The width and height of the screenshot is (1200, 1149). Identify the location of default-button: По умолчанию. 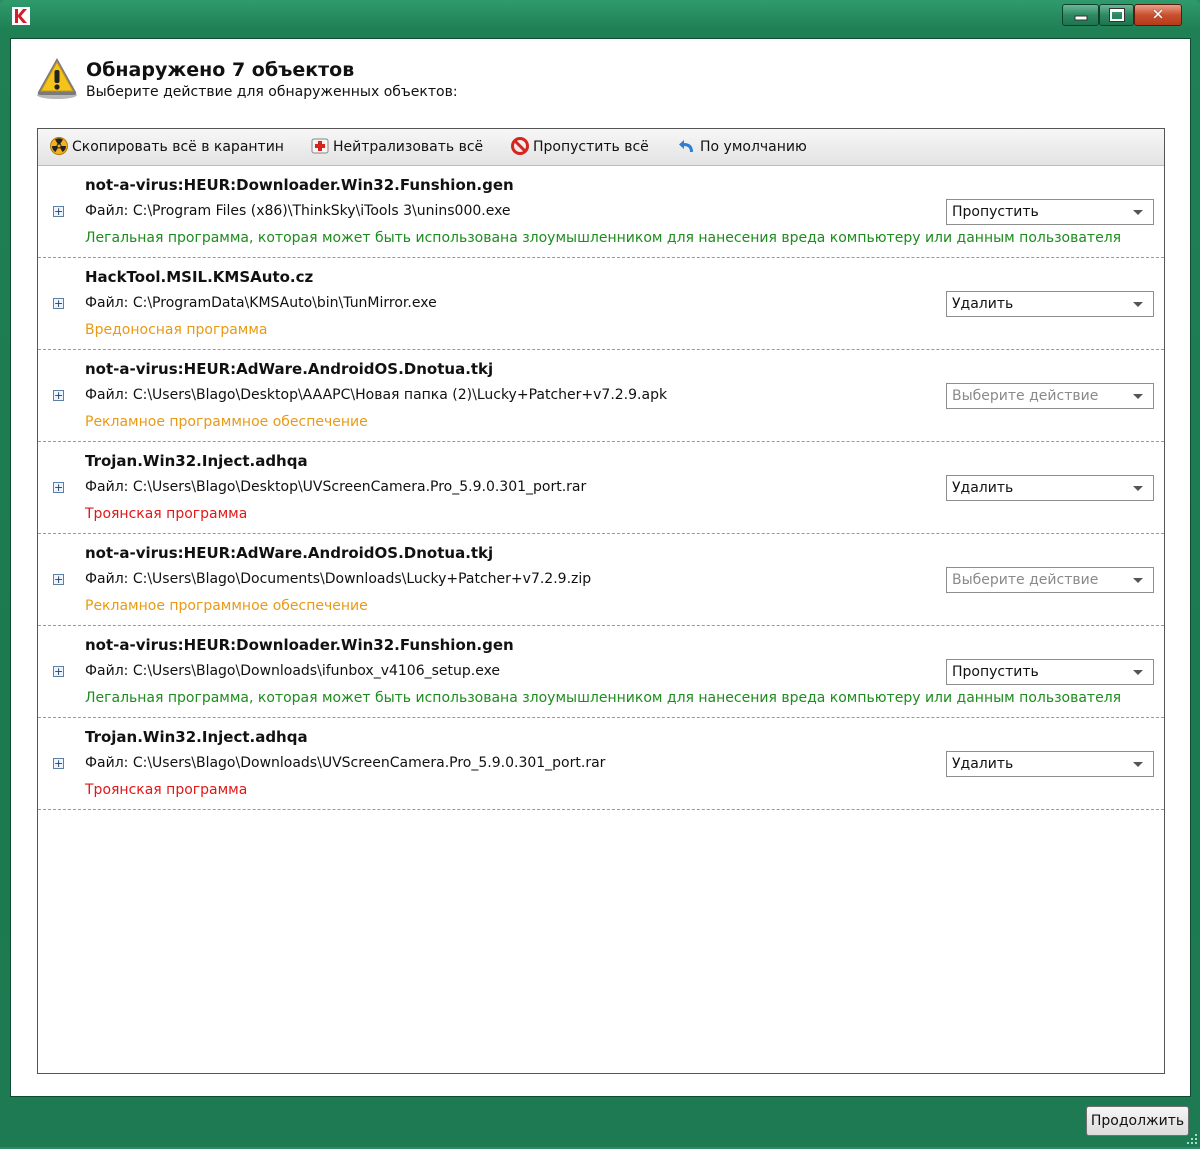
(742, 147).